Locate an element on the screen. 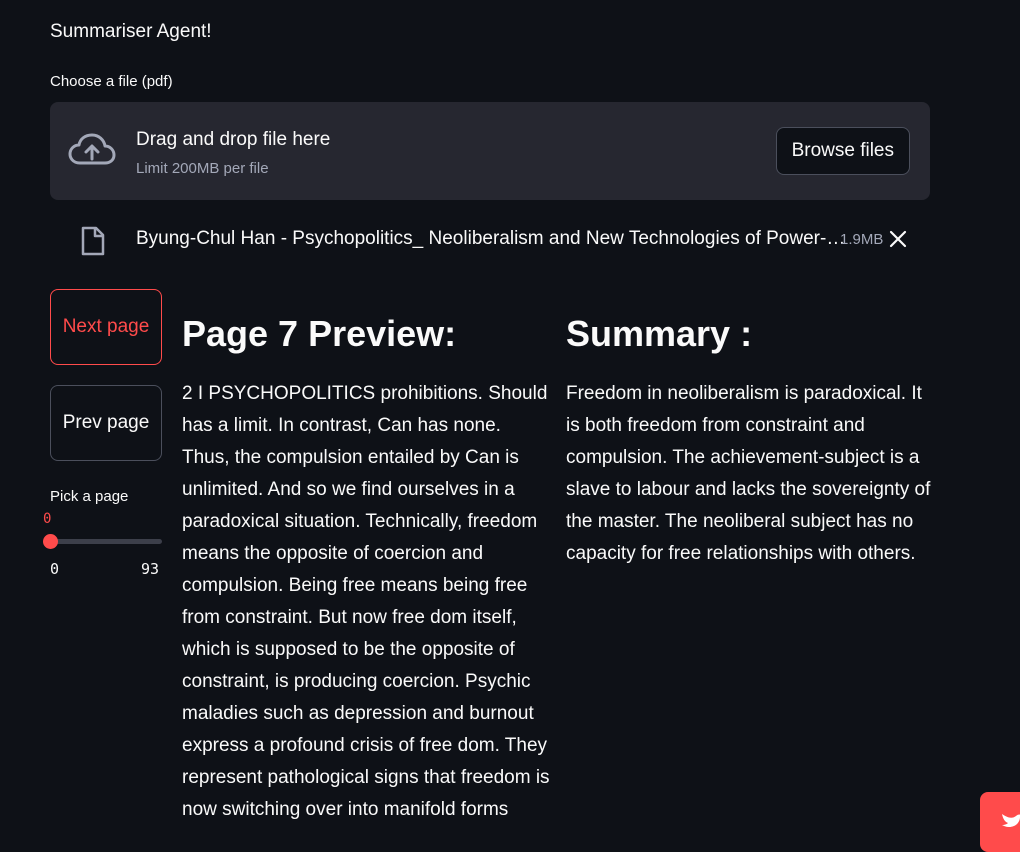 The image size is (1020, 852). summary-heading: Summary : is located at coordinates (659, 333).